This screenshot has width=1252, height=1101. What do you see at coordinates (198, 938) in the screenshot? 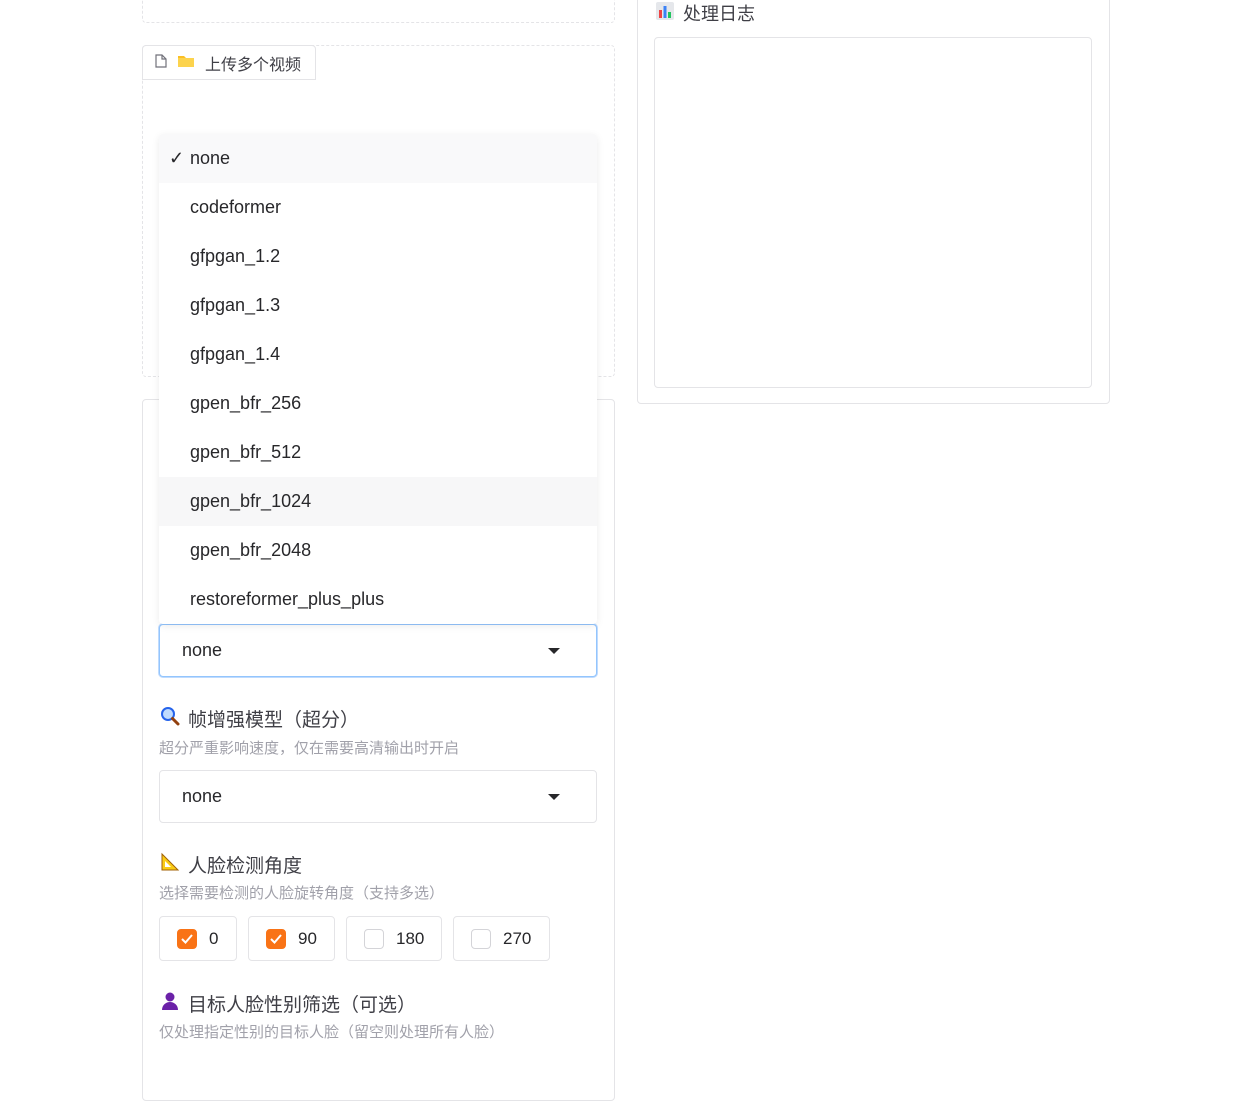
I see `angle-checkbox-0: 0` at bounding box center [198, 938].